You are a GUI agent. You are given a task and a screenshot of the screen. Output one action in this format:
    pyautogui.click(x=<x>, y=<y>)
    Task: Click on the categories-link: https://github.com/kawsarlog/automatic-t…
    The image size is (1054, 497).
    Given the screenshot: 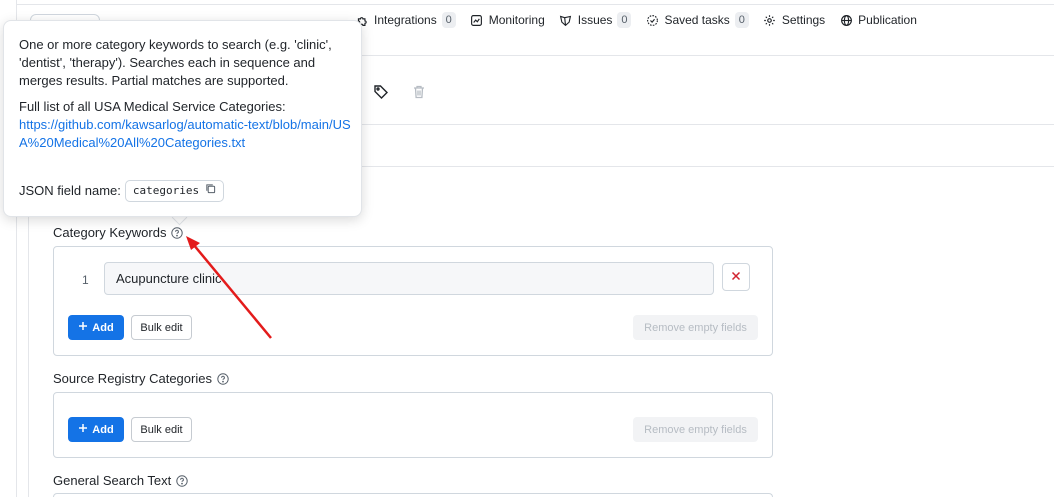 What is the action you would take?
    pyautogui.click(x=186, y=134)
    